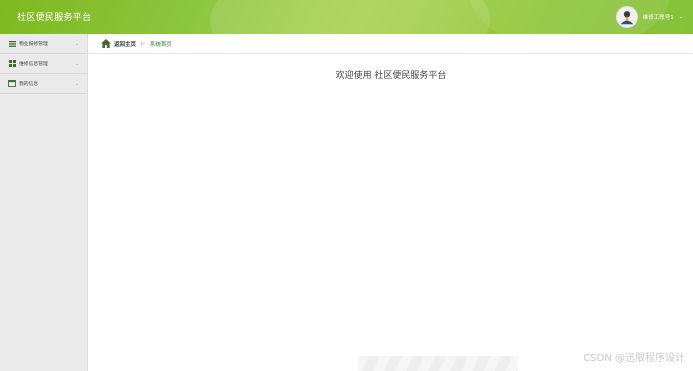  What do you see at coordinates (106, 43) in the screenshot?
I see `home-icon` at bounding box center [106, 43].